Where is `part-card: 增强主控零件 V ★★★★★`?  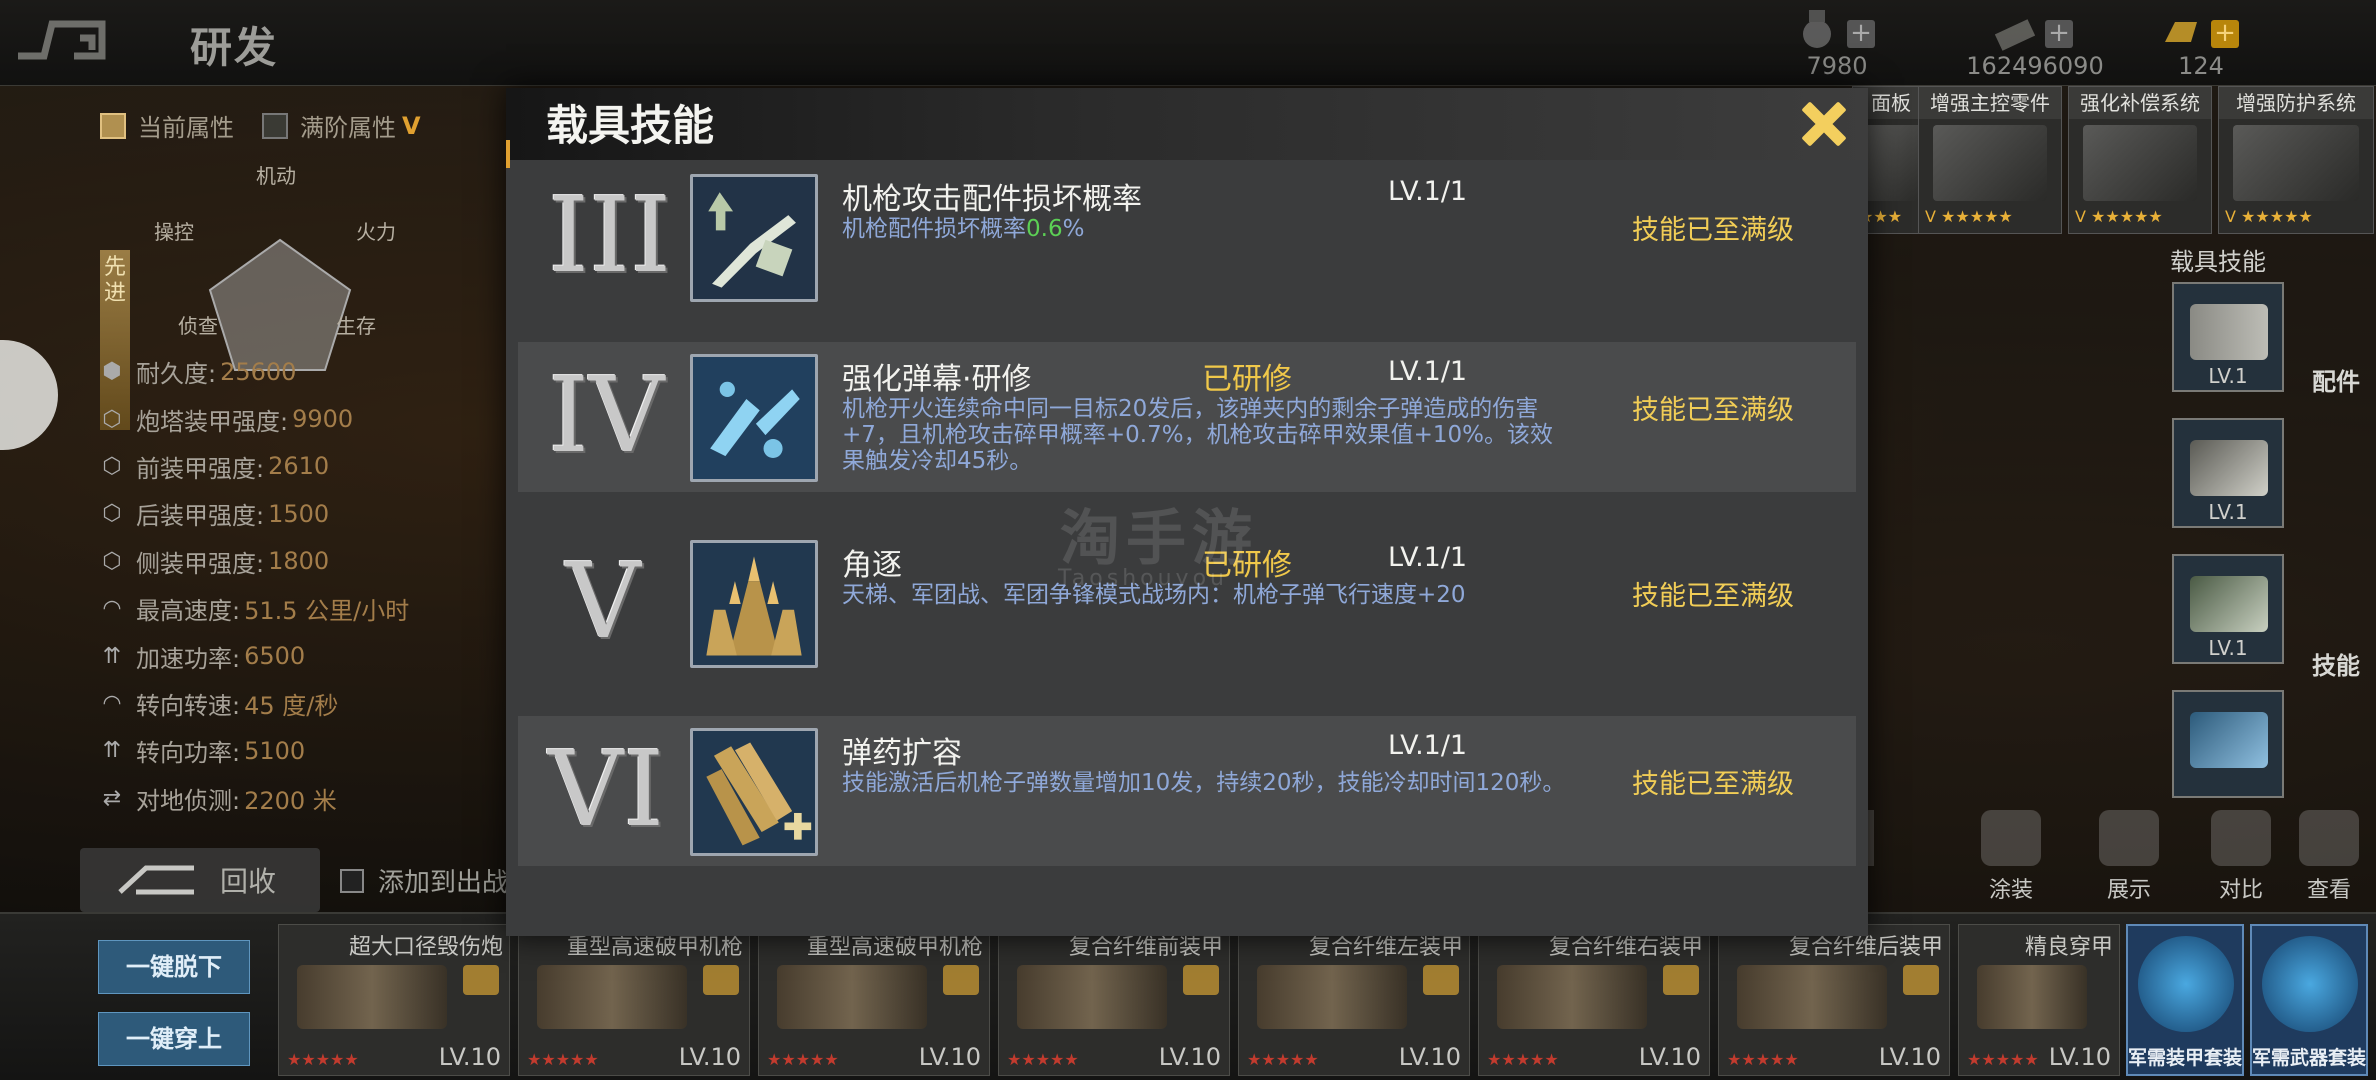 part-card: 增强主控零件 V ★★★★★ is located at coordinates (1990, 160).